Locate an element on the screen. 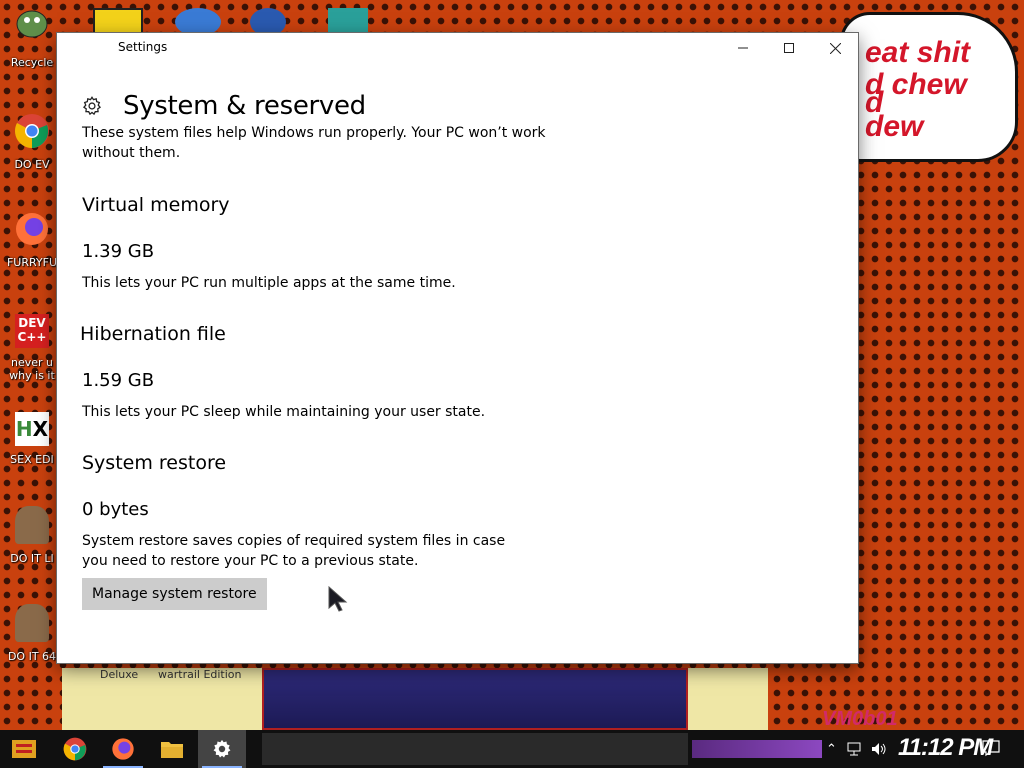 The height and width of the screenshot is (768, 1024). maximize-icon is located at coordinates (789, 48).